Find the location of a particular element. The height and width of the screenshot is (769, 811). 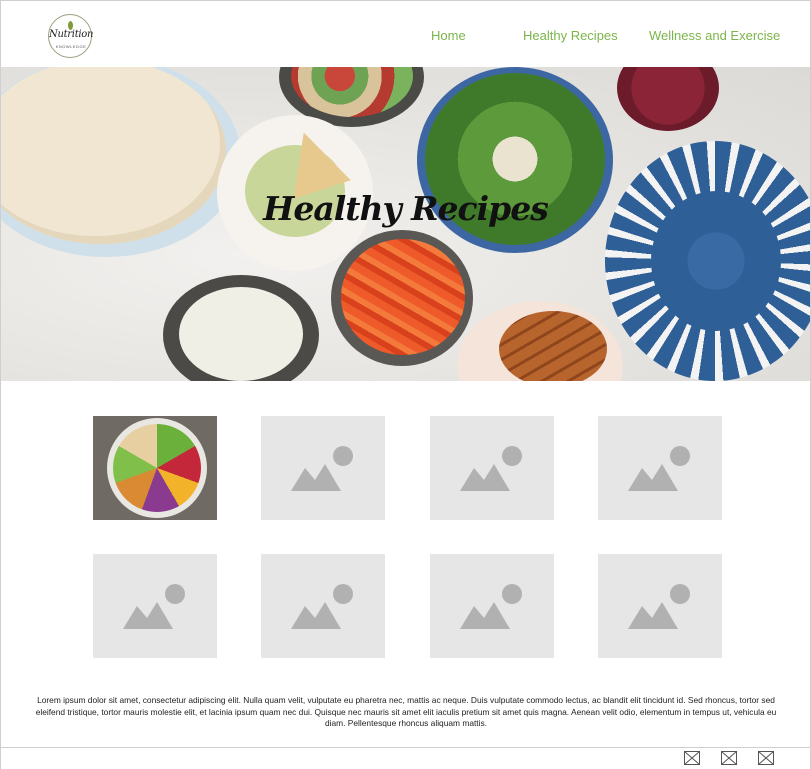

logo-subtext: KNOWLEDGE is located at coordinates (71, 46).